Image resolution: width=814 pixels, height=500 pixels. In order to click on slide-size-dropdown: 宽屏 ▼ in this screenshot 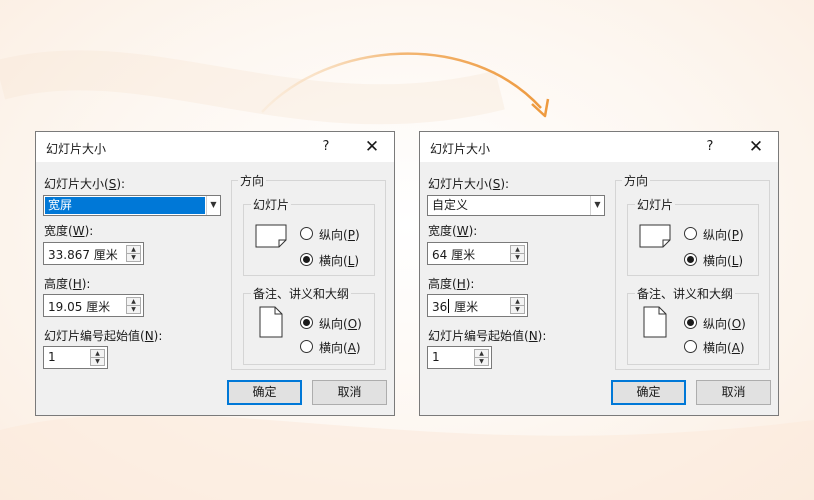, I will do `click(132, 205)`.